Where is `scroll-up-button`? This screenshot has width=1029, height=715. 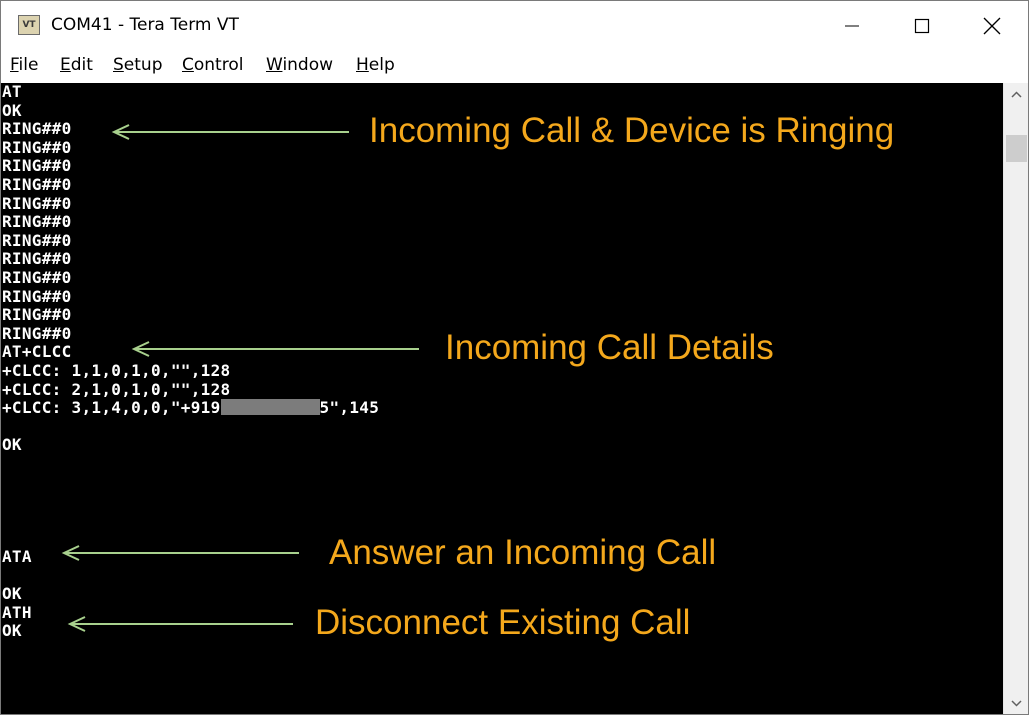
scroll-up-button is located at coordinates (1016, 94).